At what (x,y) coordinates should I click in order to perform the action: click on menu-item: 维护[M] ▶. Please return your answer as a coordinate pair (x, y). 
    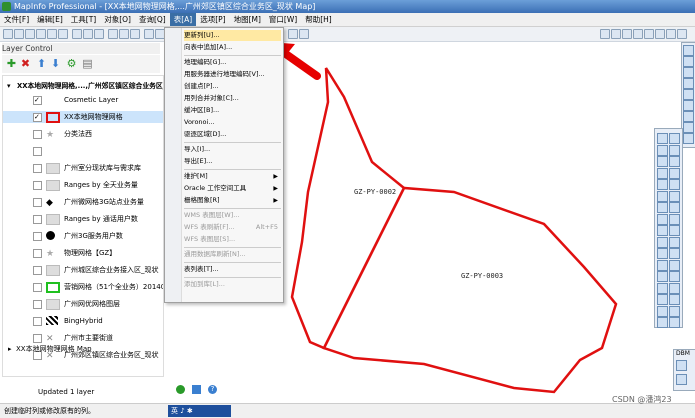
    Looking at the image, I should click on (232, 176).